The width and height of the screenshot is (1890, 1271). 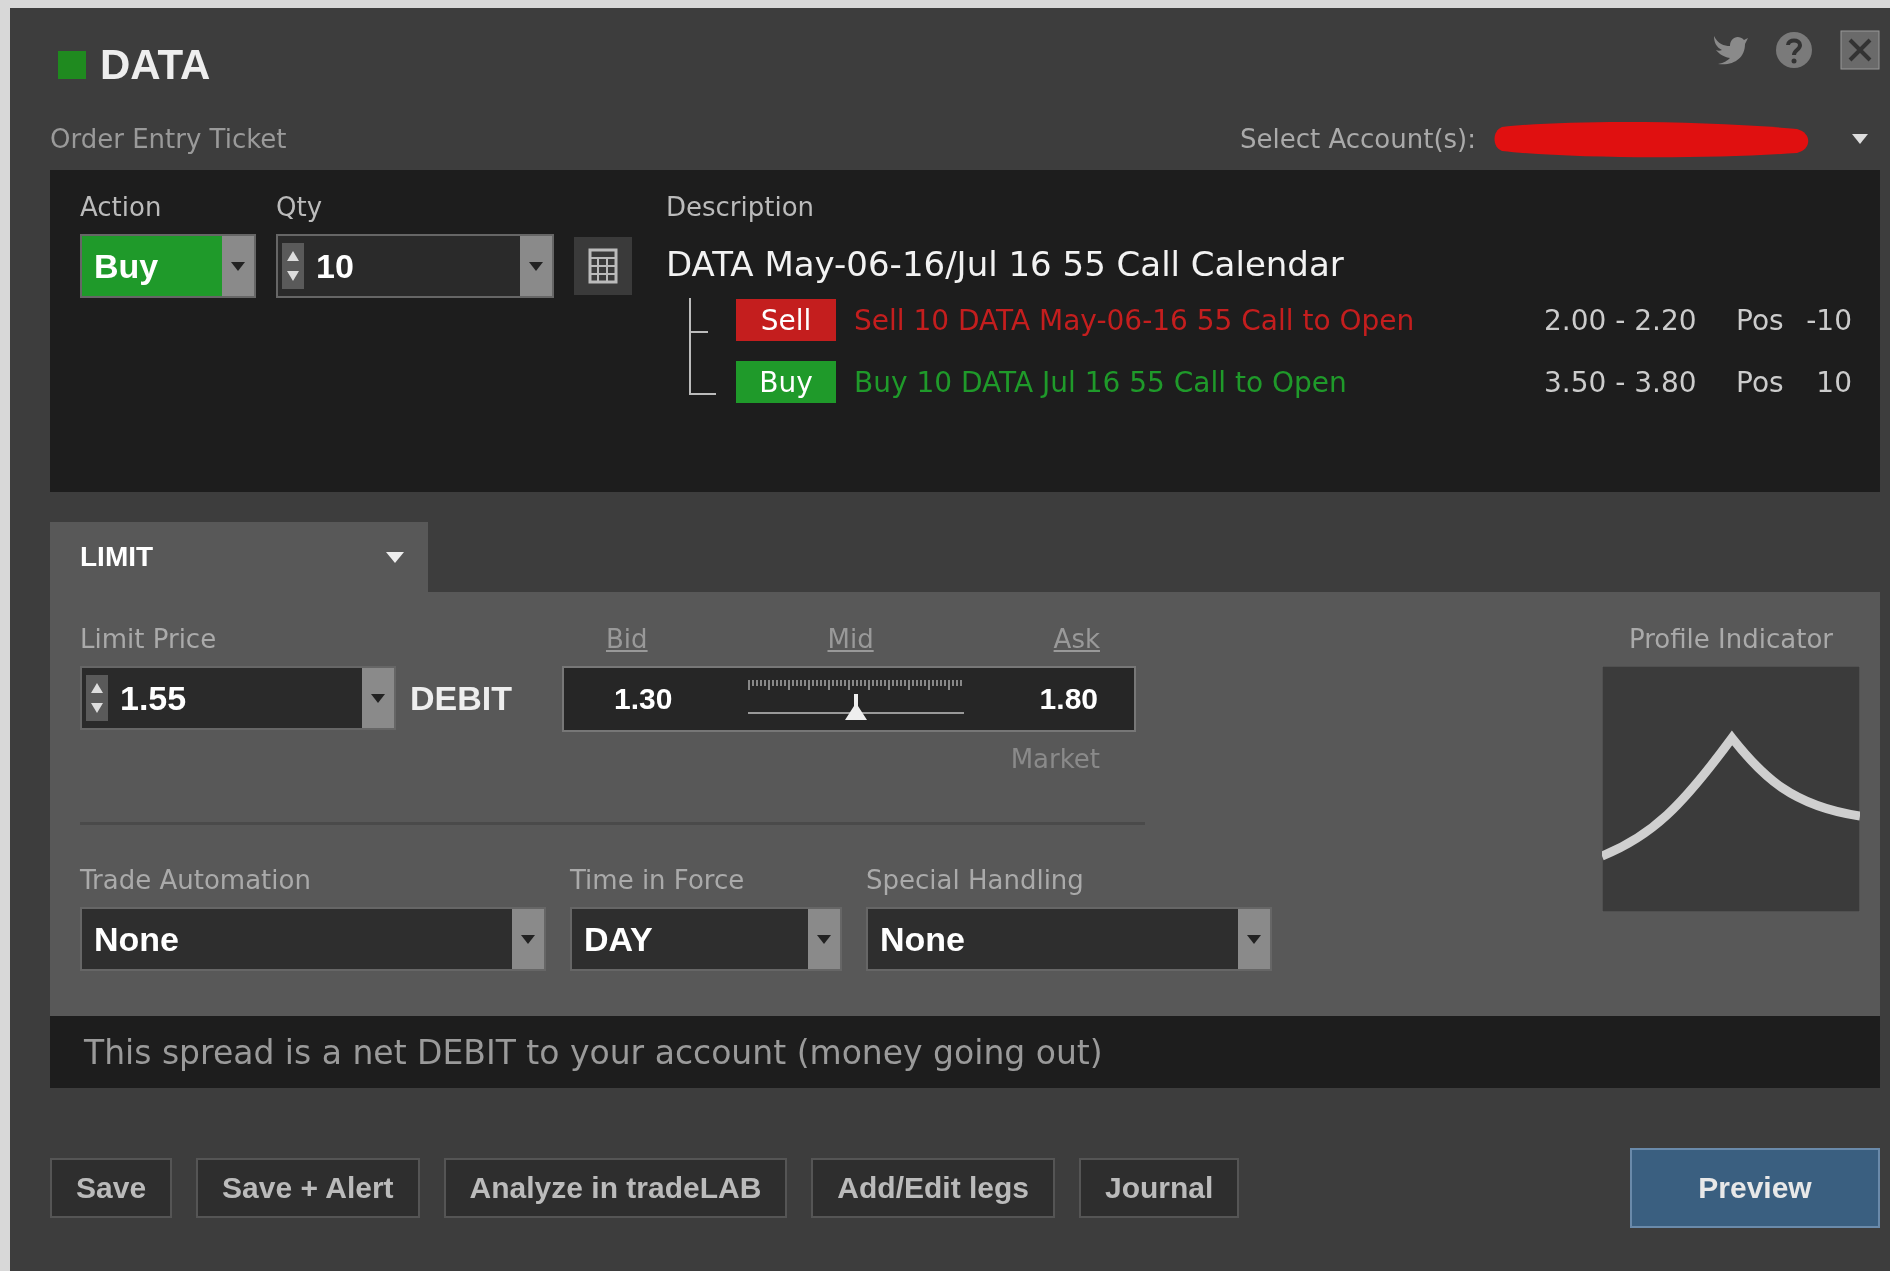 I want to click on field-label: Trade Automation, so click(x=196, y=881).